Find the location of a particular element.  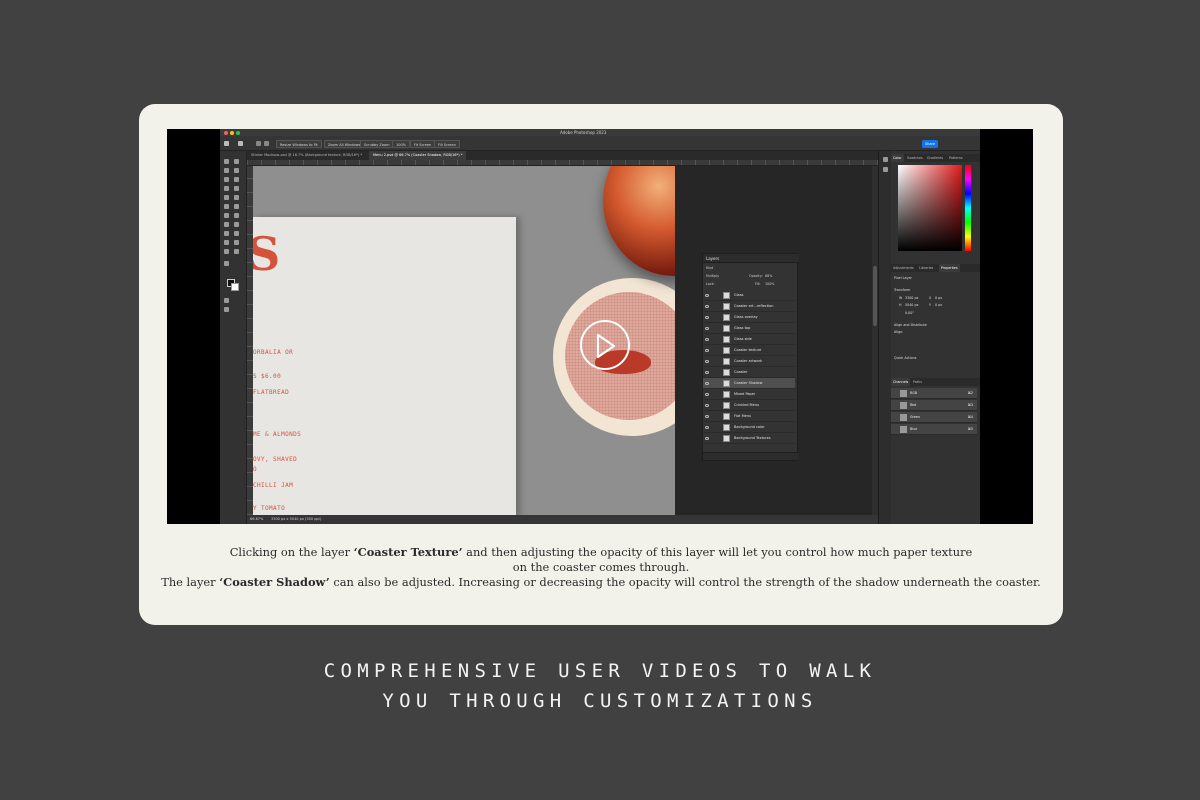

channel-row: Green ⌘4 is located at coordinates (934, 417).